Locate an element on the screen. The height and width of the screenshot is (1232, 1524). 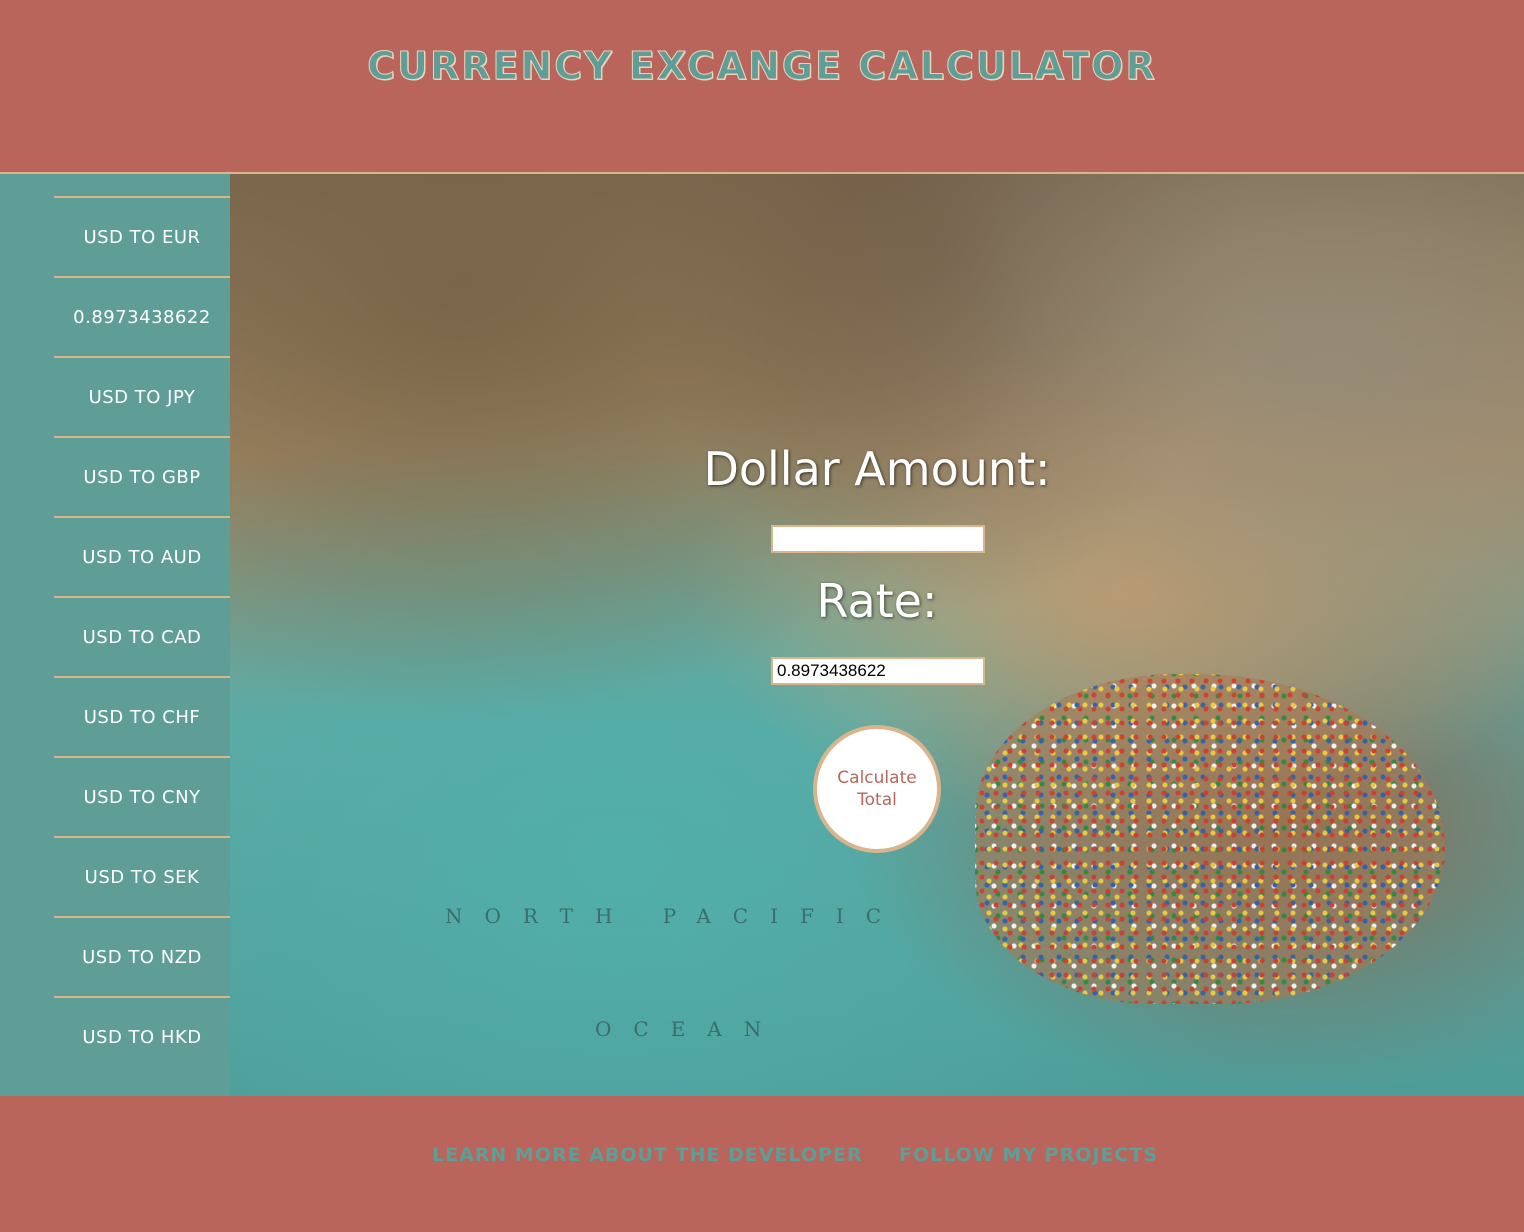
dollar-amount-label: Dollar Amount: is located at coordinates (877, 469).